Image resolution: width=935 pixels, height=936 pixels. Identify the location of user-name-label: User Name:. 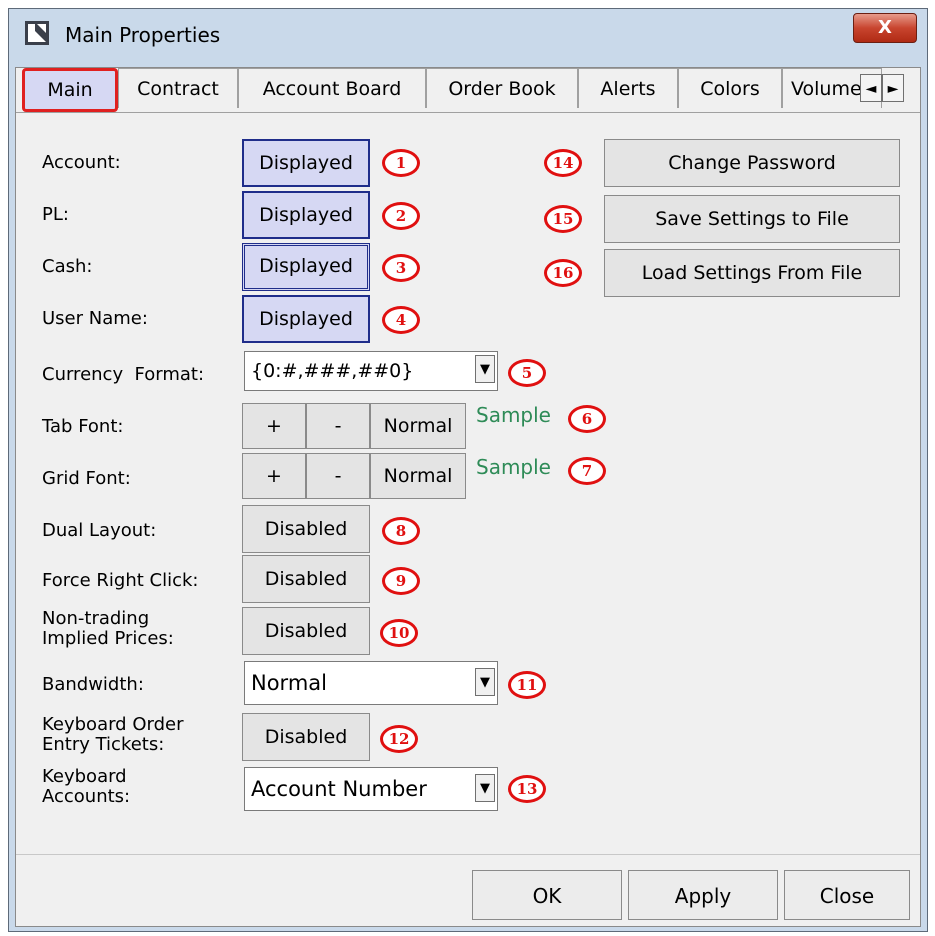
(95, 318).